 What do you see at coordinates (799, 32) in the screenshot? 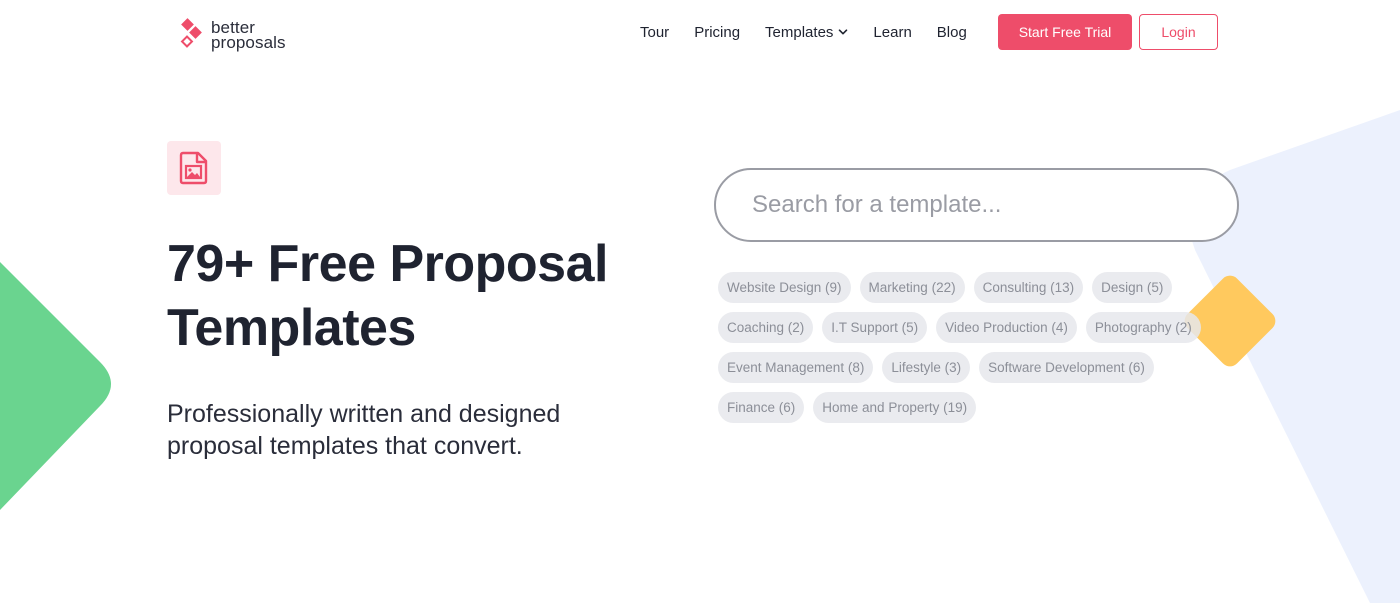
I see `nav-templates-label: Templates` at bounding box center [799, 32].